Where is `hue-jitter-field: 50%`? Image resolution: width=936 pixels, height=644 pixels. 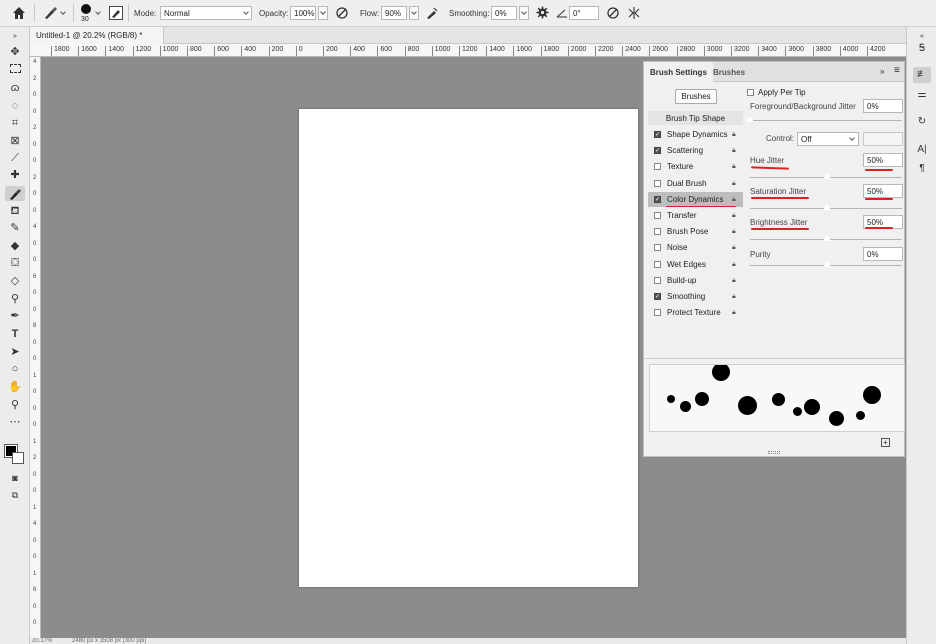
hue-jitter-field: 50% is located at coordinates (883, 160).